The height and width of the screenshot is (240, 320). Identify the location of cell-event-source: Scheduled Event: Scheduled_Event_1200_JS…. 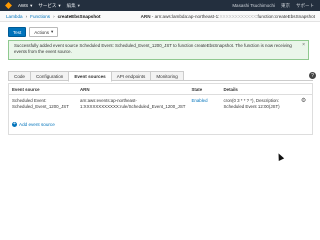
(43, 104).